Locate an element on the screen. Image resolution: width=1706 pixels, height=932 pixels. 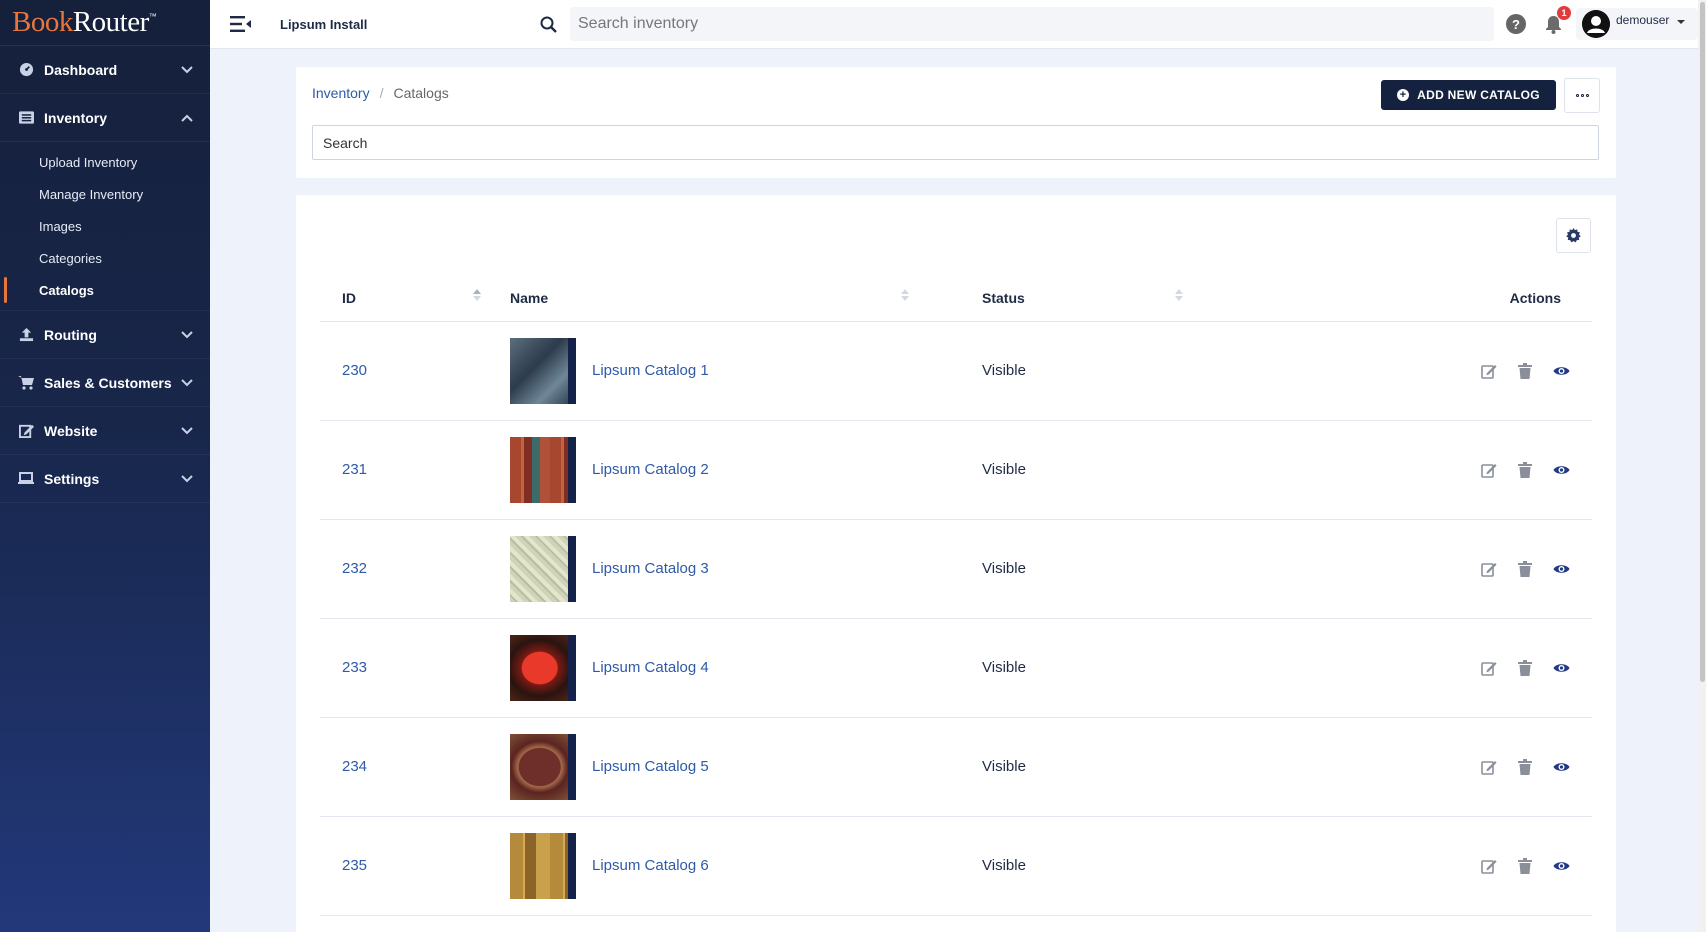
cell-id: 235 is located at coordinates (415, 866).